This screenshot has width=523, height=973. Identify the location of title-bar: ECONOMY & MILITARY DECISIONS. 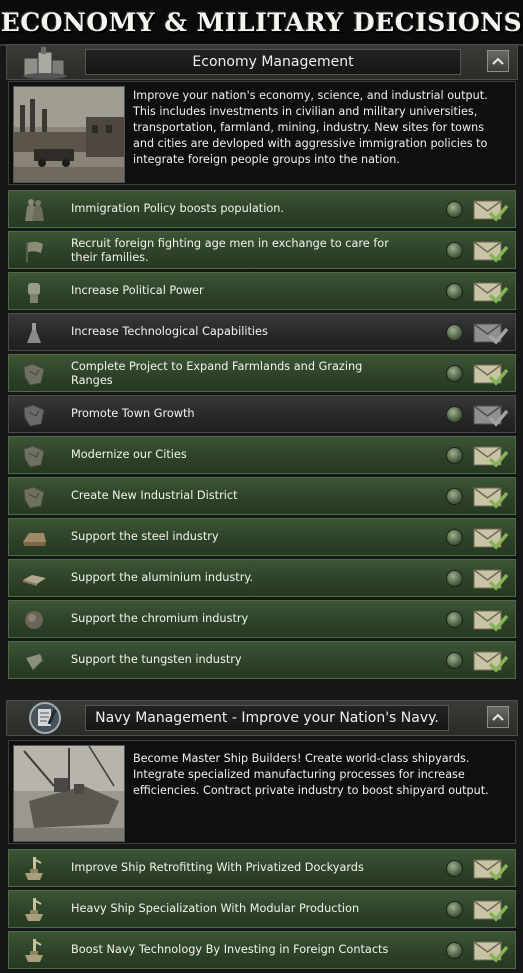
(261, 23).